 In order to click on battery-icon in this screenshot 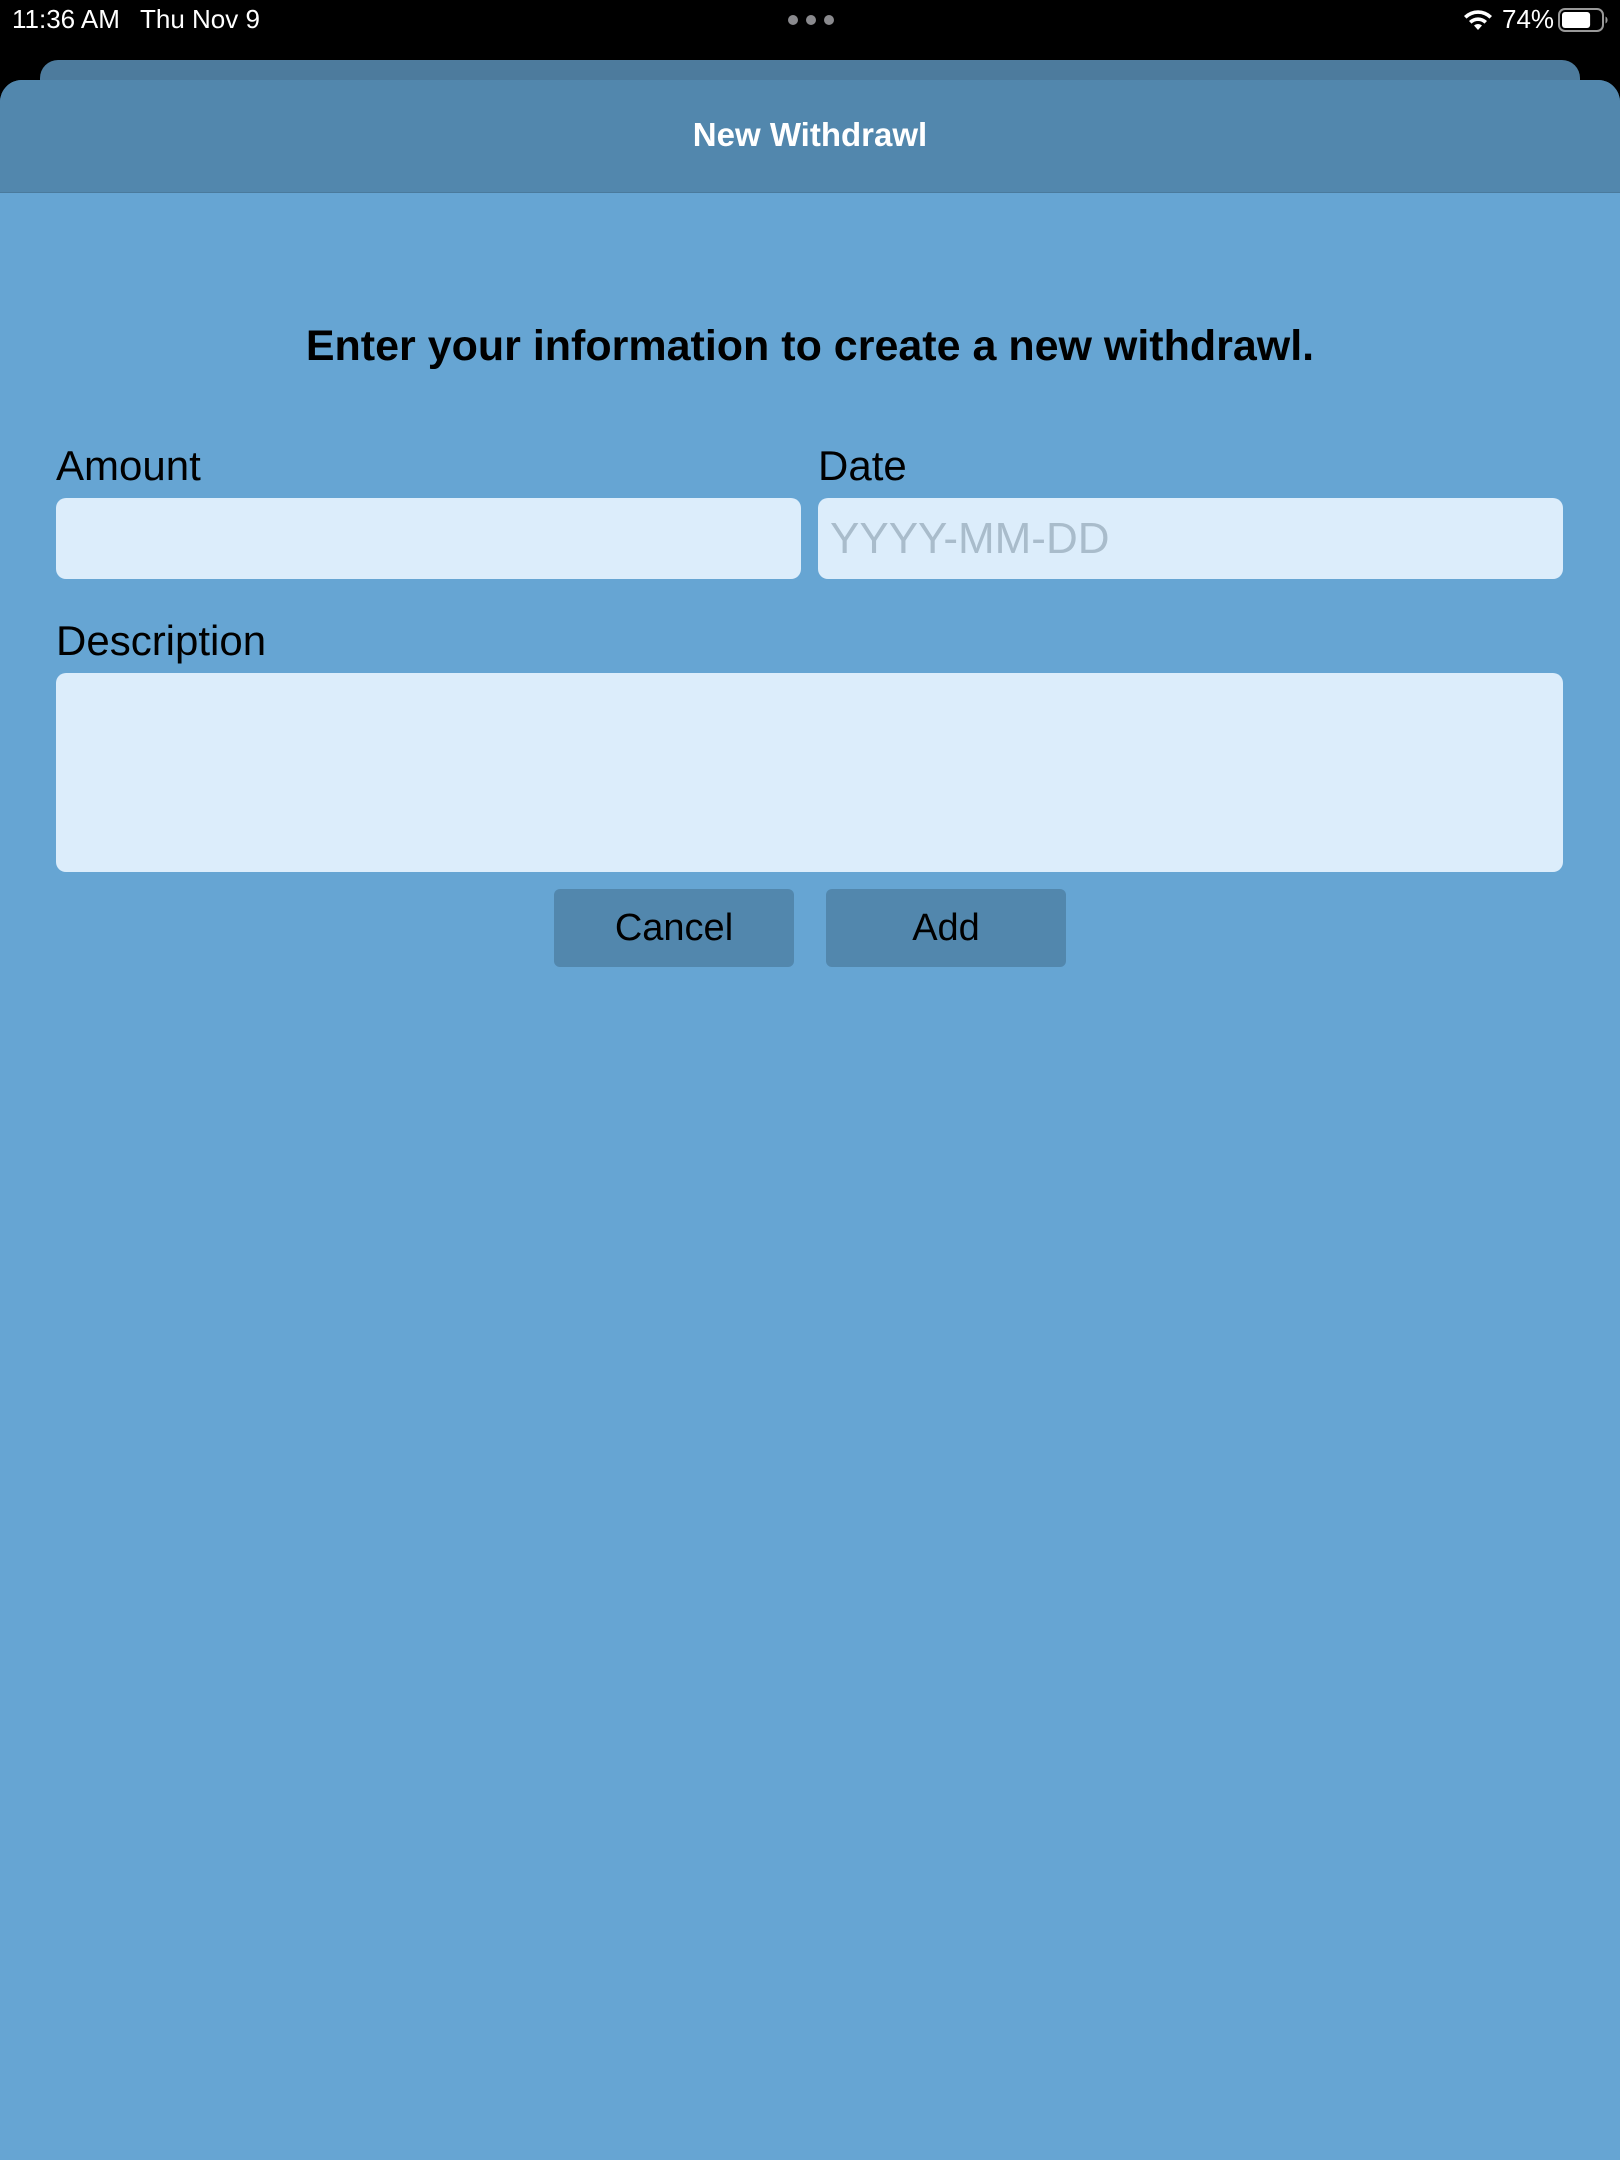, I will do `click(1583, 20)`.